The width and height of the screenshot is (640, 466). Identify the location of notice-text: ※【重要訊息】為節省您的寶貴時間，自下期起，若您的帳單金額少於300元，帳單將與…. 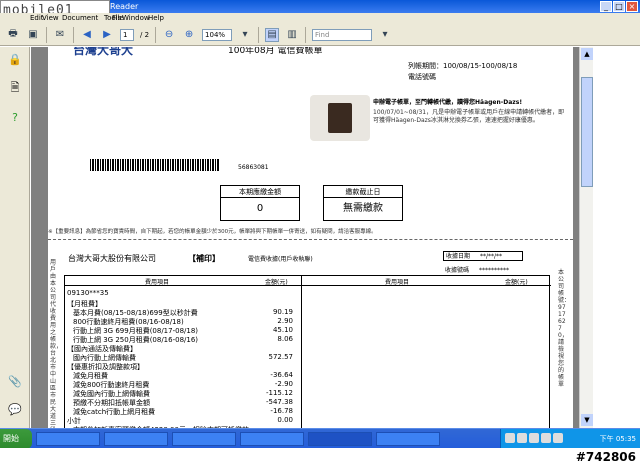
(212, 232).